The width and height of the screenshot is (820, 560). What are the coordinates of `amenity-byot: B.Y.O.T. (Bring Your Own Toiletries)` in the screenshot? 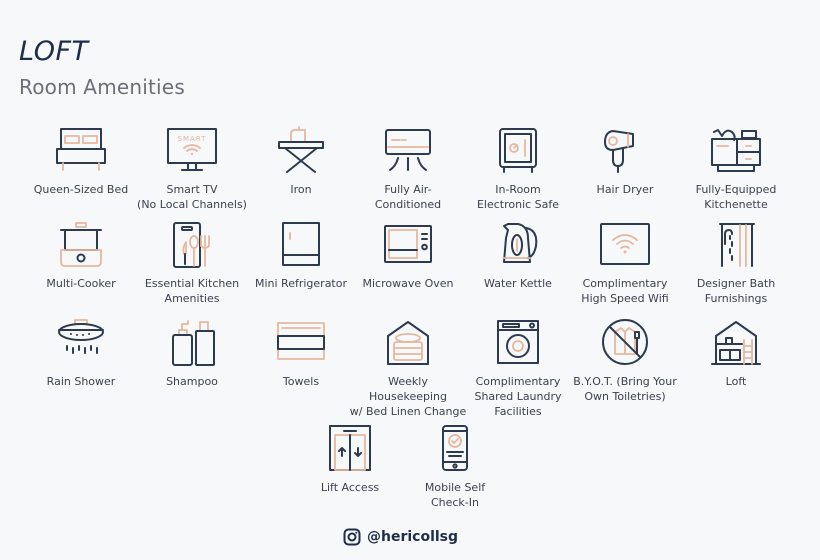 It's located at (625, 361).